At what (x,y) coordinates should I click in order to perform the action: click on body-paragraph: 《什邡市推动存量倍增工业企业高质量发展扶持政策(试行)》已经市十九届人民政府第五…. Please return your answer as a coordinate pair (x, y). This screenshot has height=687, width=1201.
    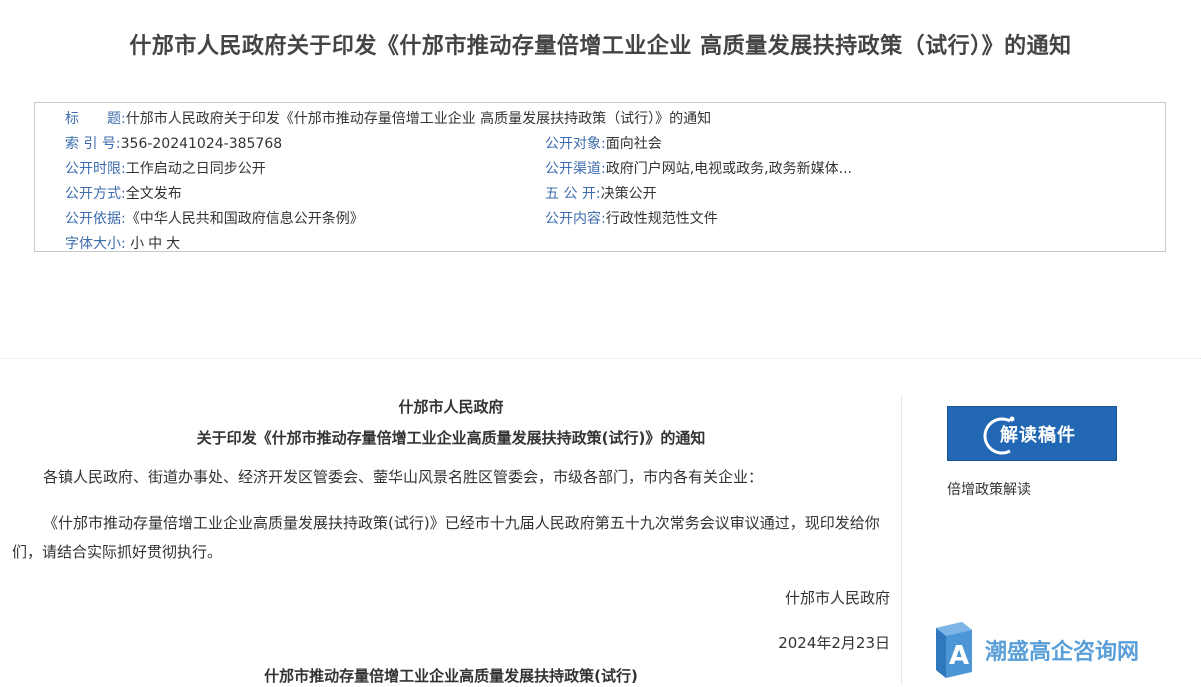
    Looking at the image, I should click on (446, 537).